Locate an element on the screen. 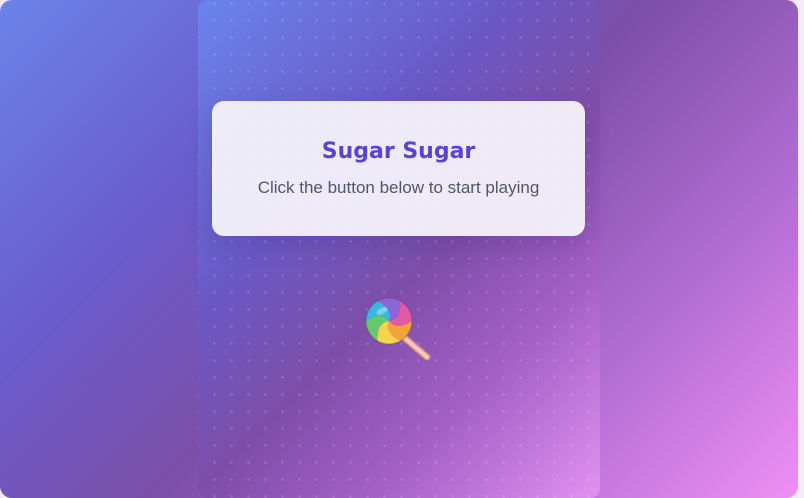 This screenshot has width=804, height=498. start-instructions: Click the button below to start playing is located at coordinates (398, 187).